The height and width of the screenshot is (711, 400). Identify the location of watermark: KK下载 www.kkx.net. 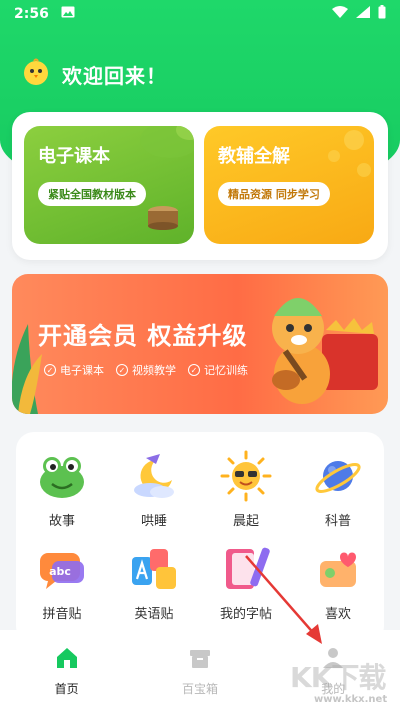
(344, 681).